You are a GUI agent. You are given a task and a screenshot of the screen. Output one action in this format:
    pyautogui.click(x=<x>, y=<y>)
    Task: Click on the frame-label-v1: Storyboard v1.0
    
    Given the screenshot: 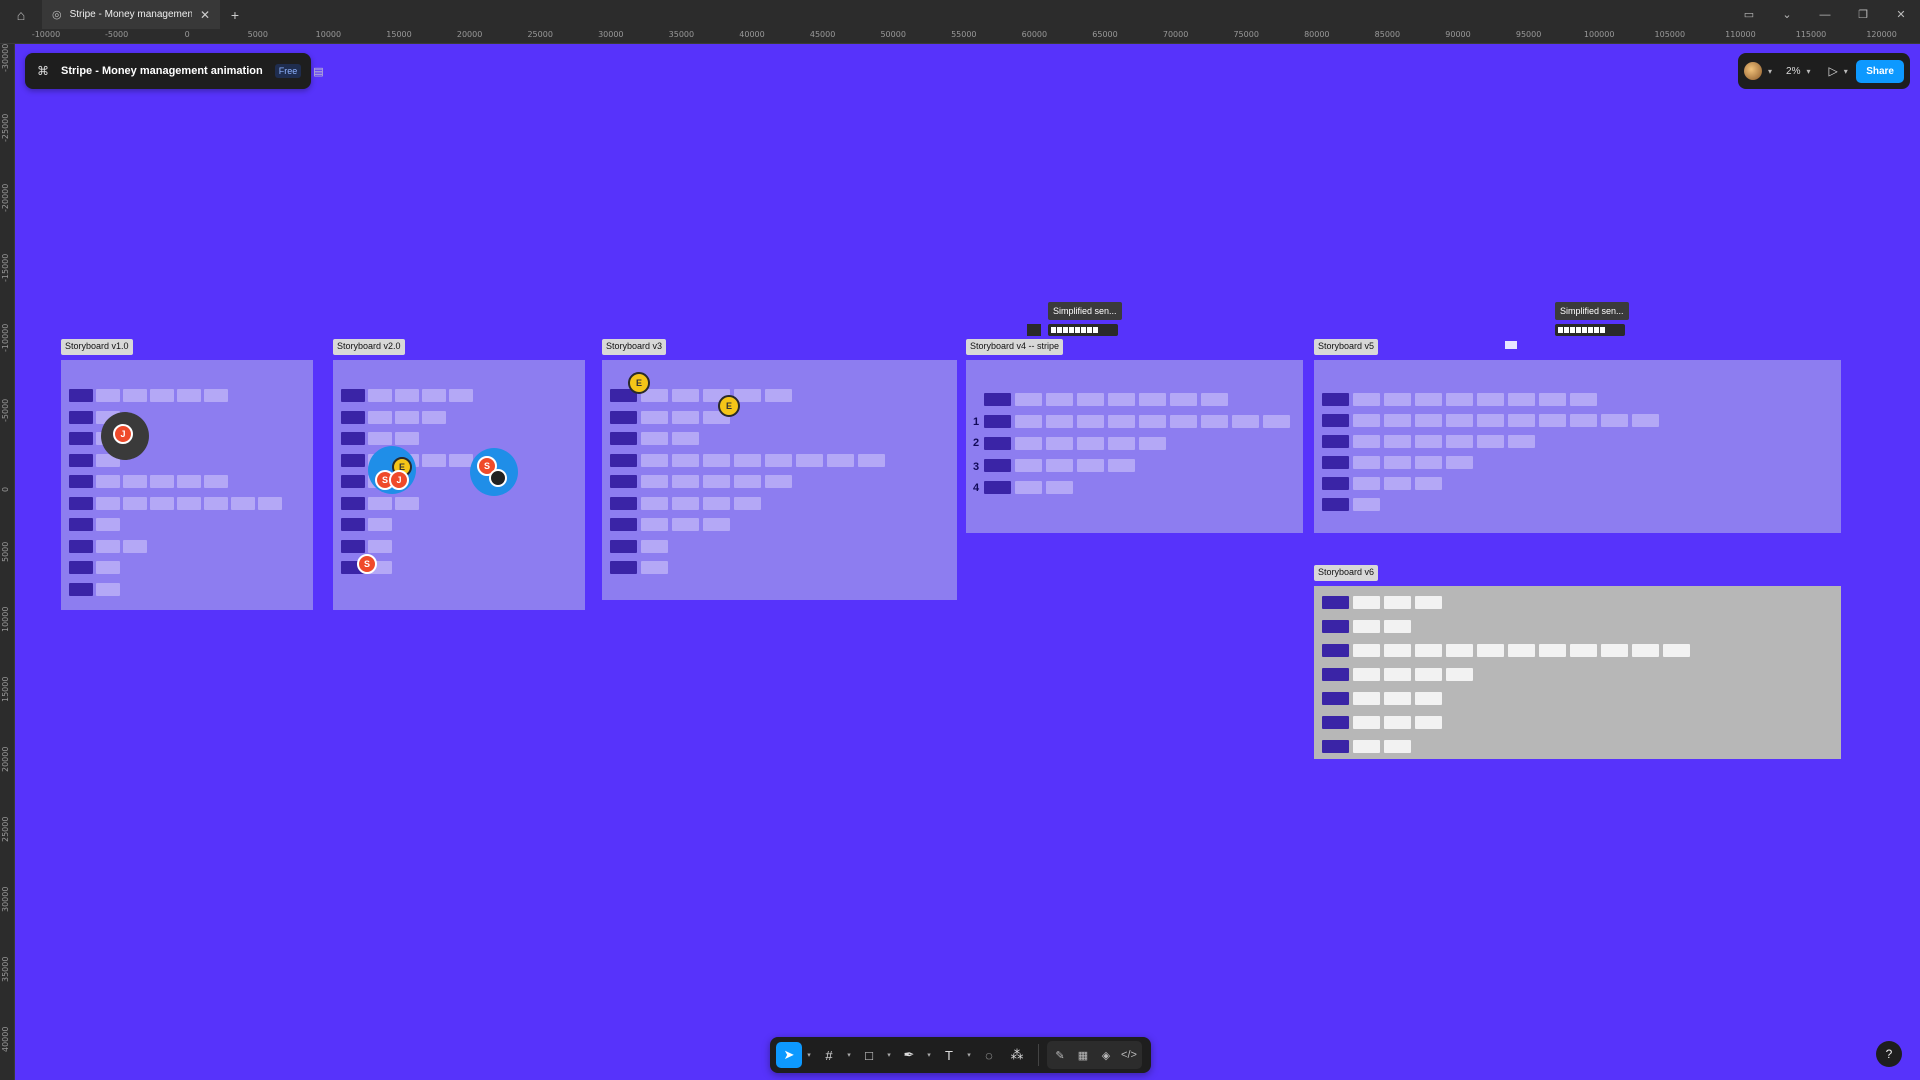 What is the action you would take?
    pyautogui.click(x=97, y=347)
    